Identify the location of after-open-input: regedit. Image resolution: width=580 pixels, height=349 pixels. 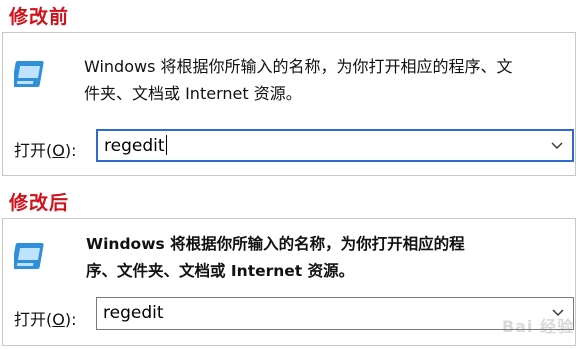
(133, 313).